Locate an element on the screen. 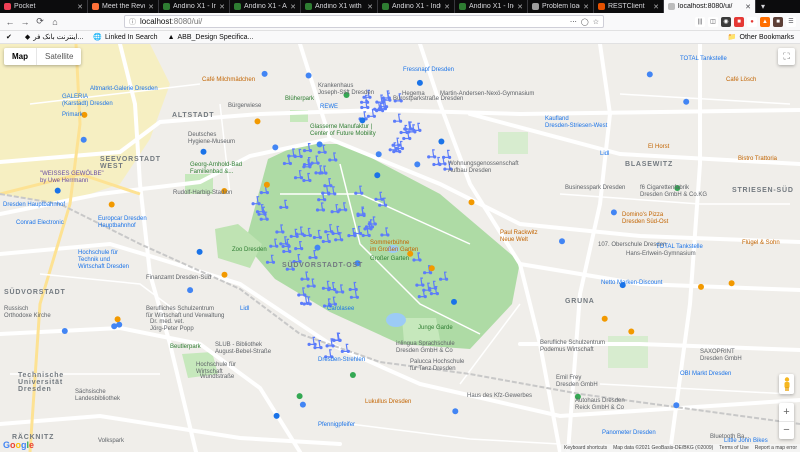 The width and height of the screenshot is (800, 452). map-place-label: Haus des Kfz-Gewerbes is located at coordinates (499, 396).